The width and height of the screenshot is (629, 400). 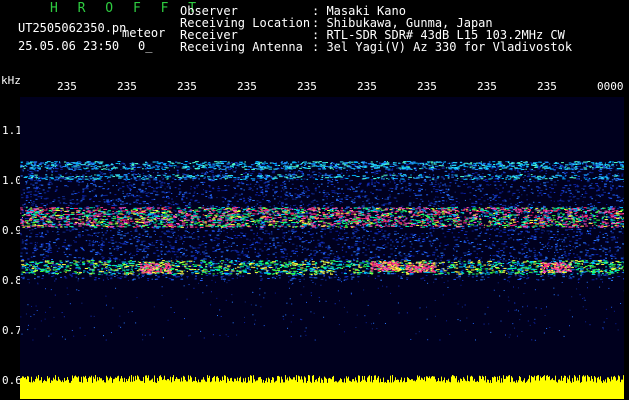 I want to click on antenna-label: Receiving Antenna, so click(x=241, y=47).